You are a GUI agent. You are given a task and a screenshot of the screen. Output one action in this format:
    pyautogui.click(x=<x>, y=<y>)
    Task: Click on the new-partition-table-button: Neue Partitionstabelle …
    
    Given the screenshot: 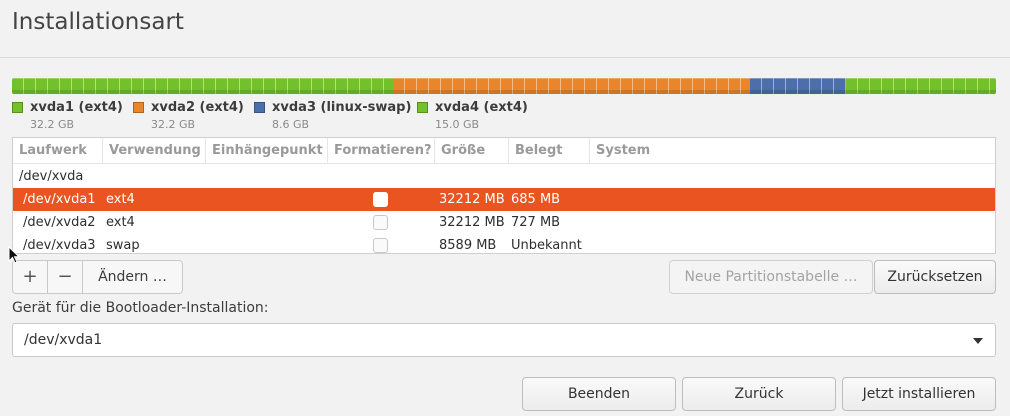 What is the action you would take?
    pyautogui.click(x=771, y=277)
    